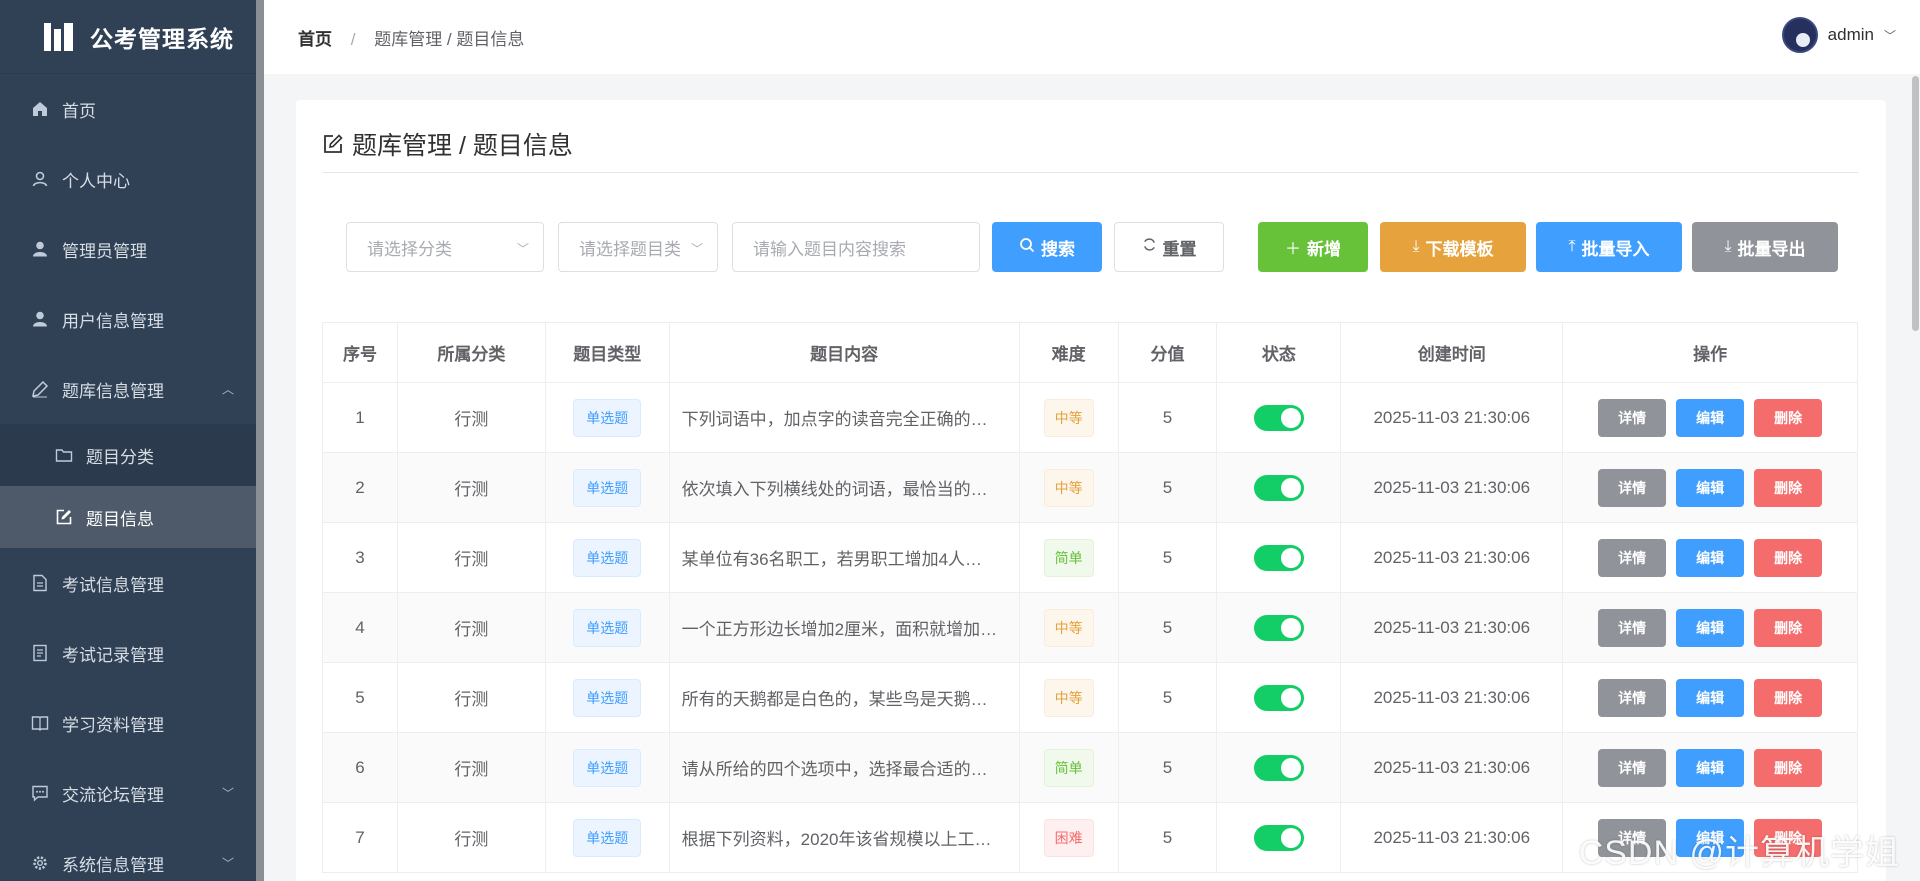 Image resolution: width=1920 pixels, height=881 pixels. Describe the element at coordinates (40, 653) in the screenshot. I see `list-icon` at that location.